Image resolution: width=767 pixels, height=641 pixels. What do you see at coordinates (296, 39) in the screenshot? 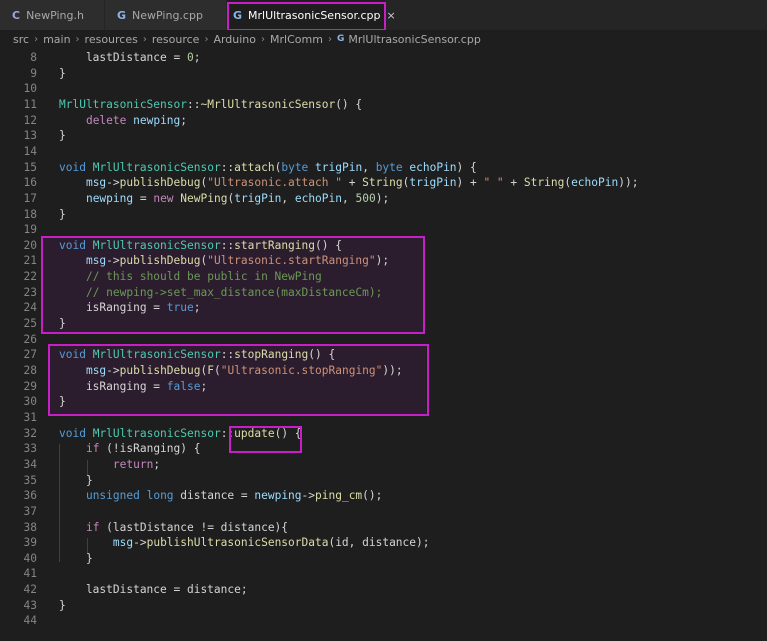
I see `breadcrumb-item: MrlComm` at bounding box center [296, 39].